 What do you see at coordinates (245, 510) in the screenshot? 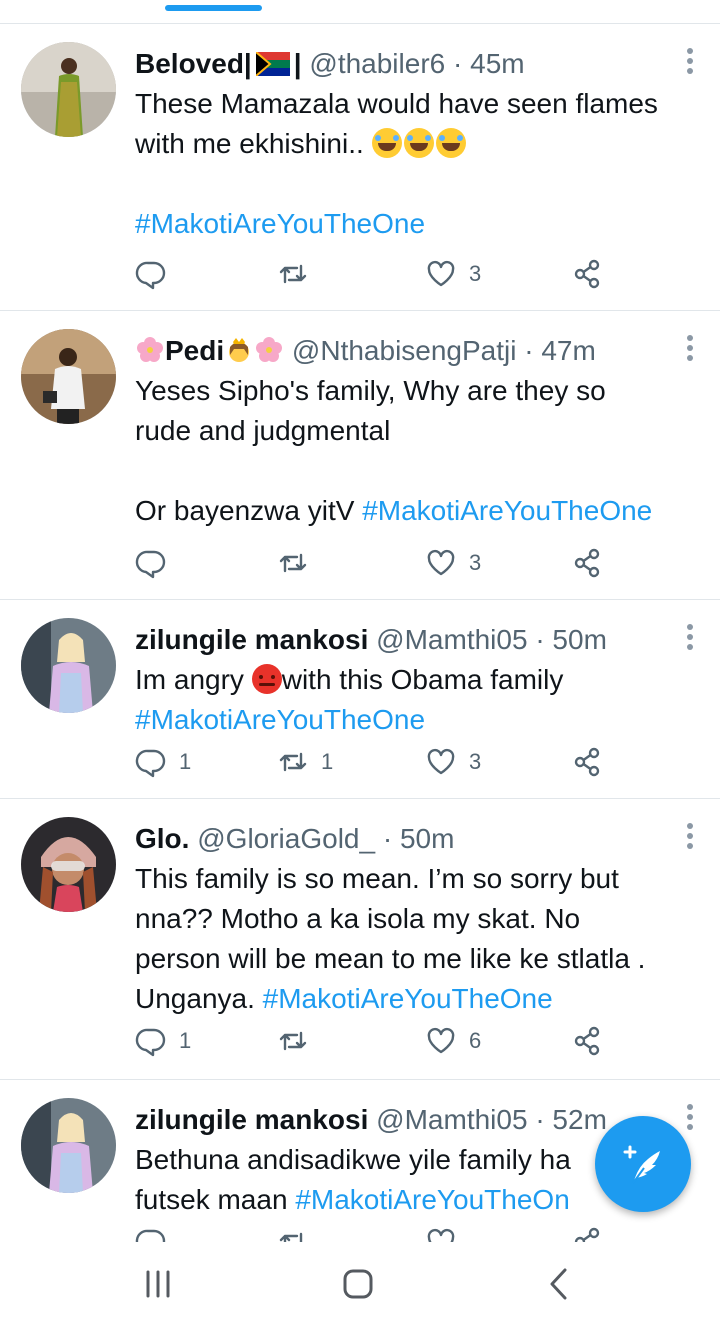
I see `tweet-text-line: Or bayenzwa yitV` at bounding box center [245, 510].